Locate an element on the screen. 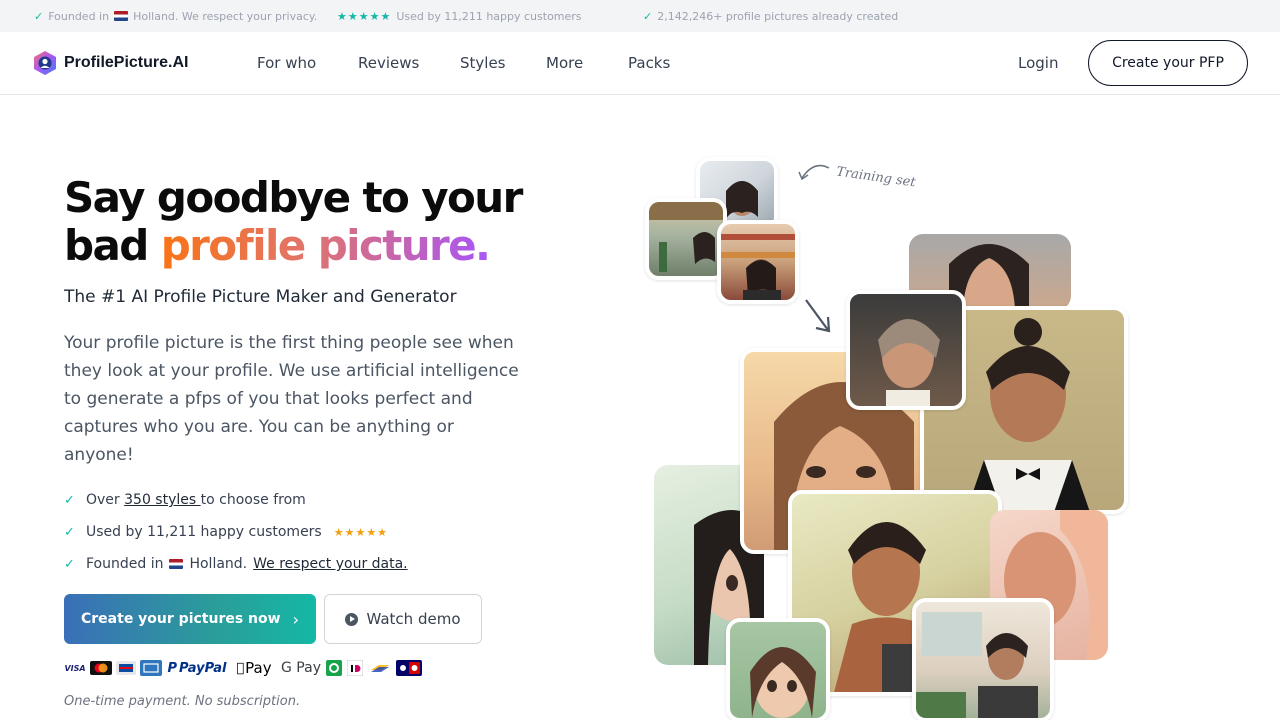 This screenshot has width=1280, height=720. feature-customers: ✓ Used by 11,211 happy customers ★★★★★ is located at coordinates (236, 532).